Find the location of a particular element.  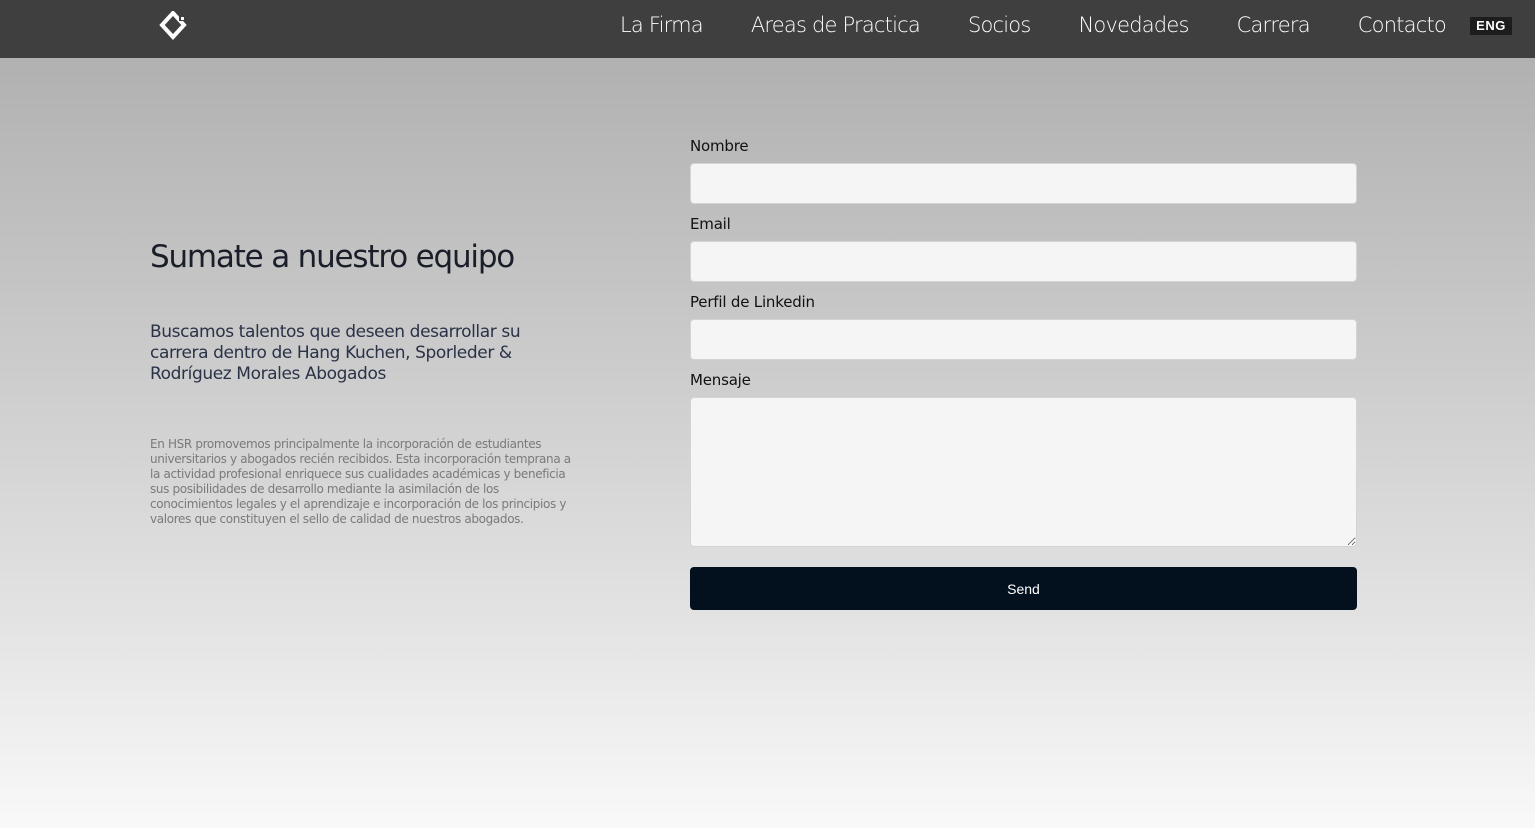

page-title: Sumate a nuestro equipo is located at coordinates (332, 257).